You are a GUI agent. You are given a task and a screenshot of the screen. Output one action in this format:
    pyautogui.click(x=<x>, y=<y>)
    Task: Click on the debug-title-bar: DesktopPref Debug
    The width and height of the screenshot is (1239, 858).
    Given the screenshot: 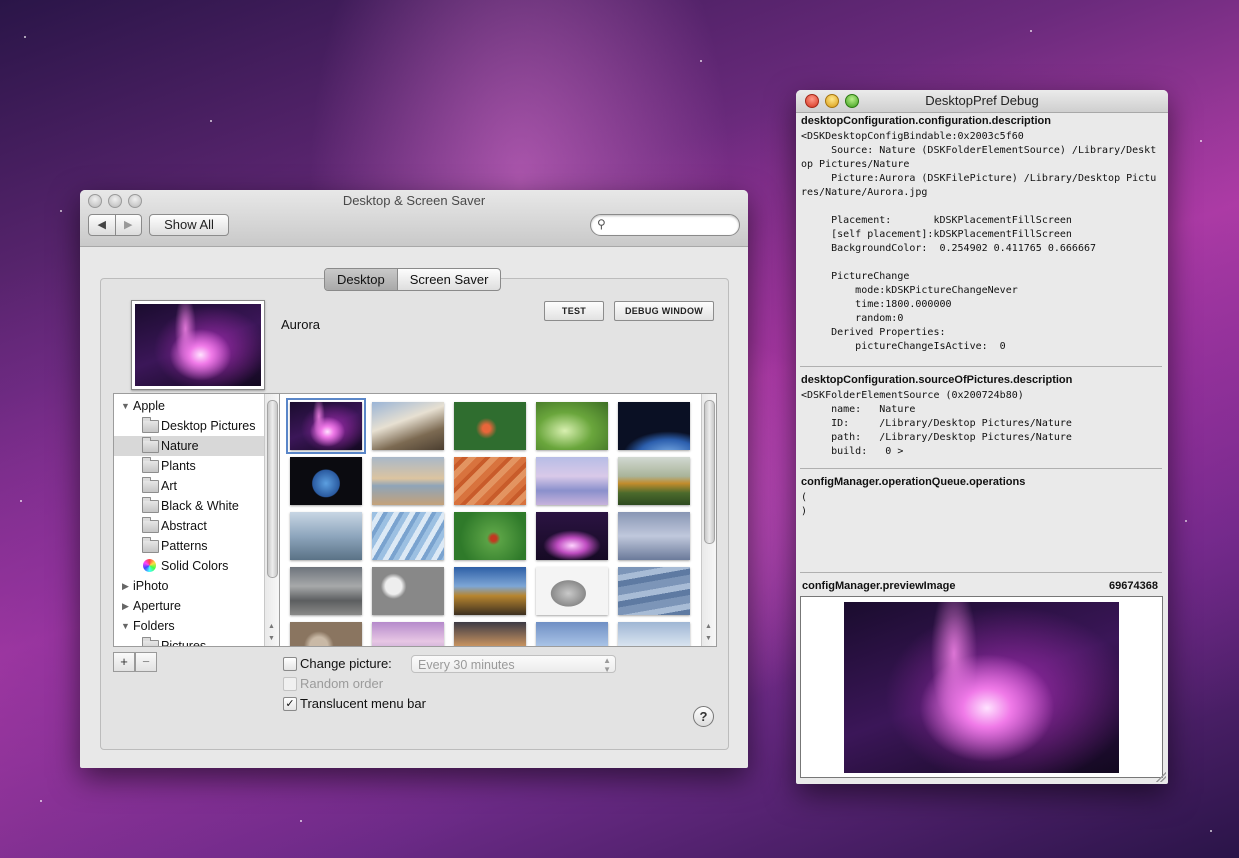 What is the action you would take?
    pyautogui.click(x=982, y=101)
    